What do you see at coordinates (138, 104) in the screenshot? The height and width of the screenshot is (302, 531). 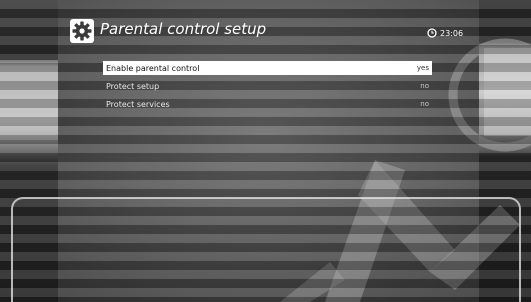 I see `menu-item-label: Protect services` at bounding box center [138, 104].